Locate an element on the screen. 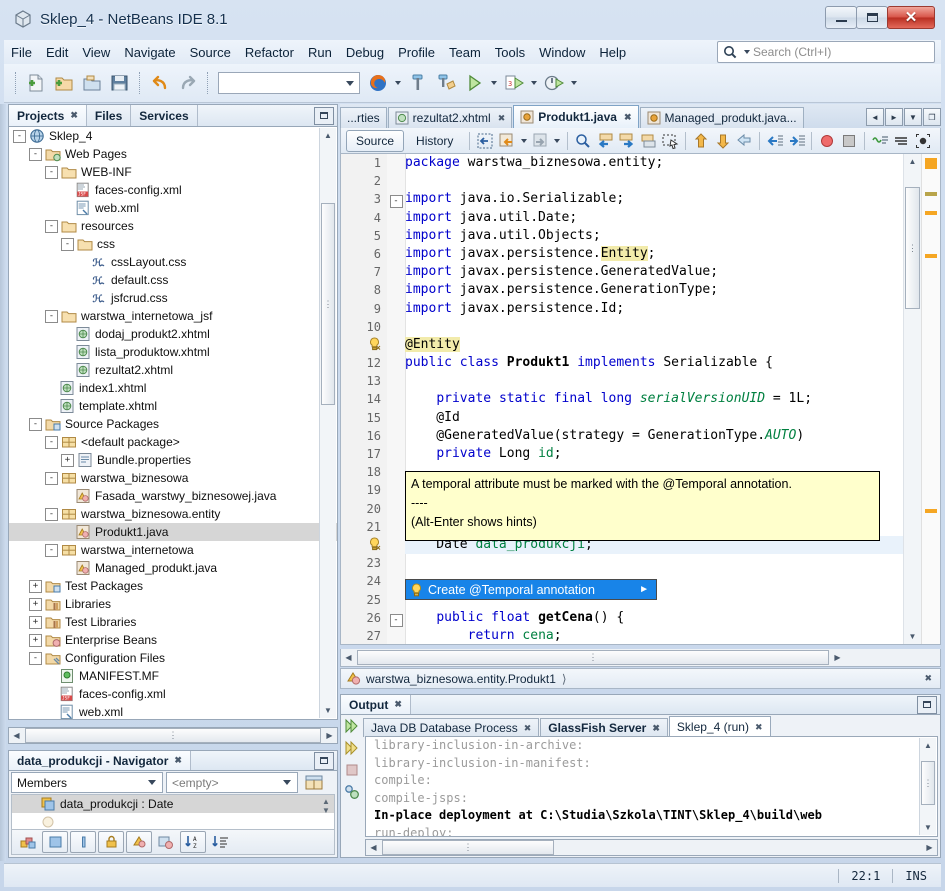 The width and height of the screenshot is (945, 891). tree-item-default-package: - <default package> is located at coordinates (173, 442).